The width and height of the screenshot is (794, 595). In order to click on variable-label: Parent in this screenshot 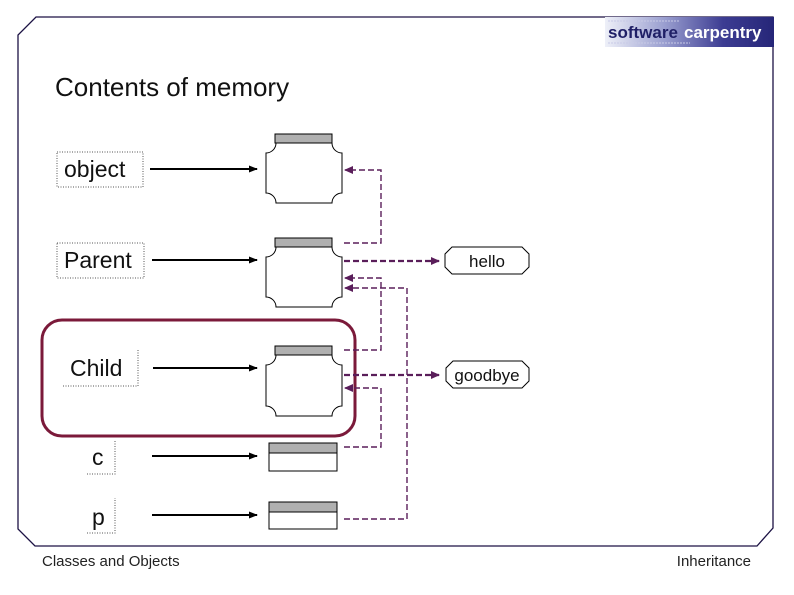, I will do `click(98, 260)`.